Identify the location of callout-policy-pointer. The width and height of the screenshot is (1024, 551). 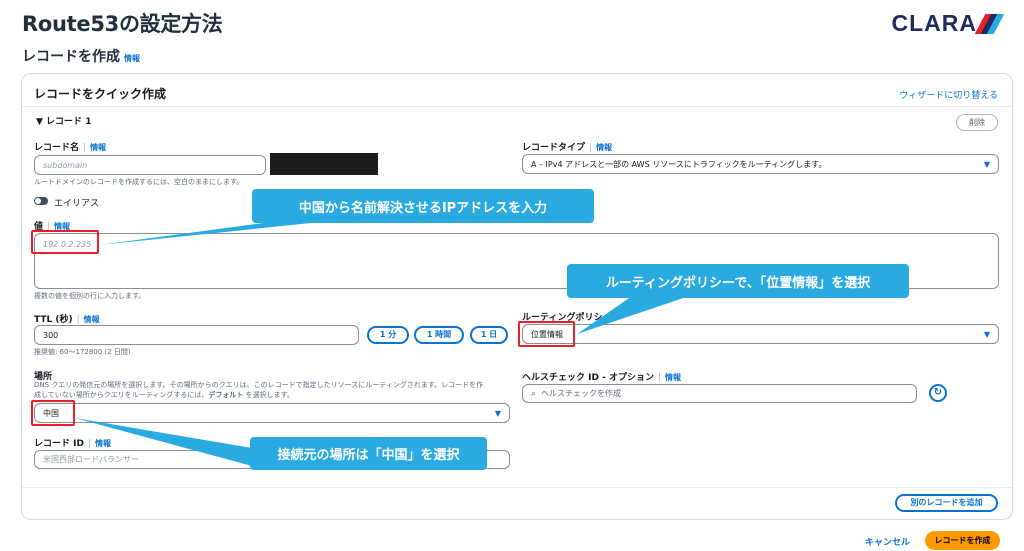
(636, 314).